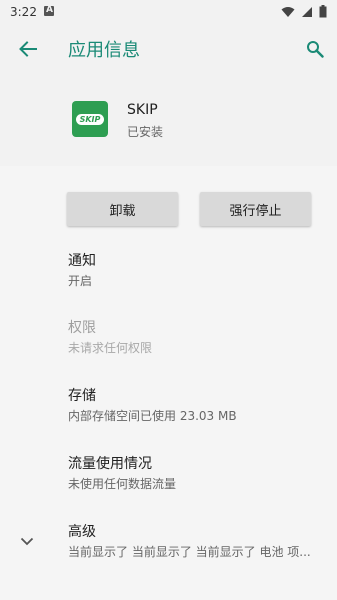 Image resolution: width=337 pixels, height=600 pixels. Describe the element at coordinates (49, 10) in the screenshot. I see `notification-icon` at that location.